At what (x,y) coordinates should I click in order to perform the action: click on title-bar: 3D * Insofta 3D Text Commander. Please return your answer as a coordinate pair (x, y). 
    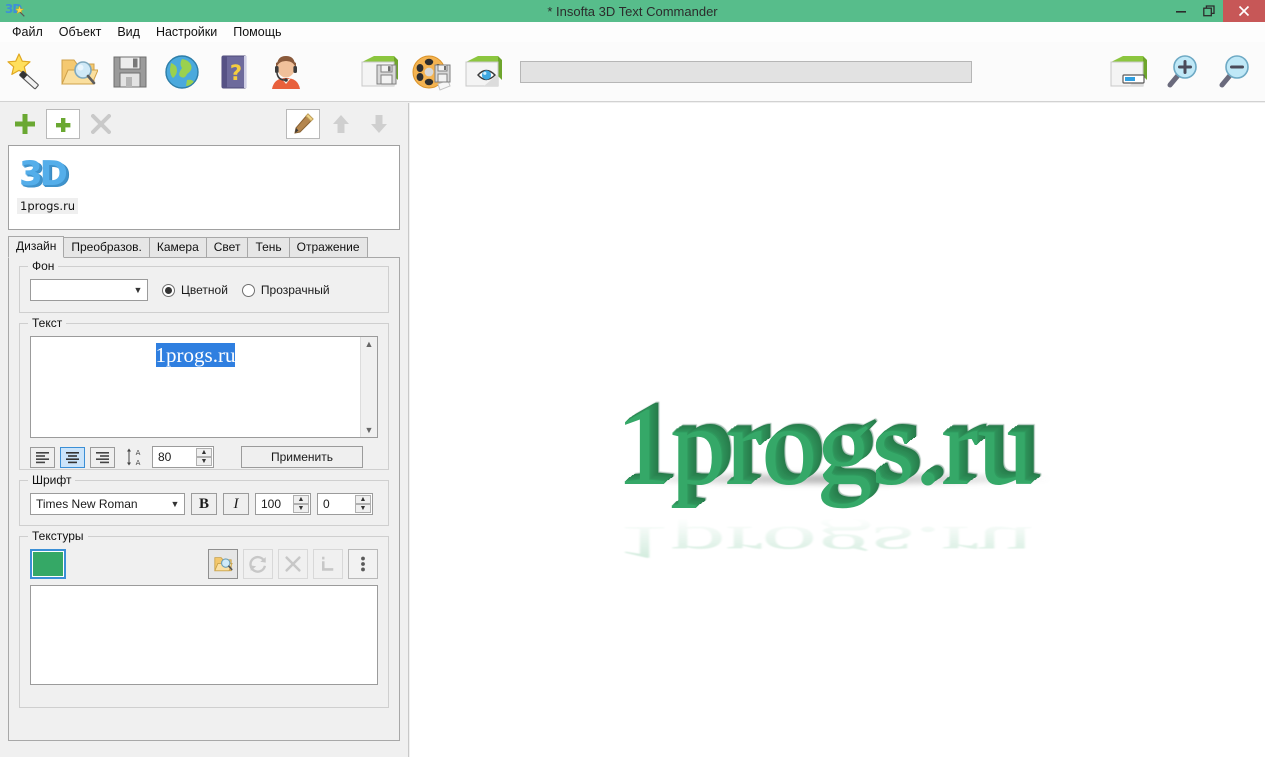
    Looking at the image, I should click on (632, 11).